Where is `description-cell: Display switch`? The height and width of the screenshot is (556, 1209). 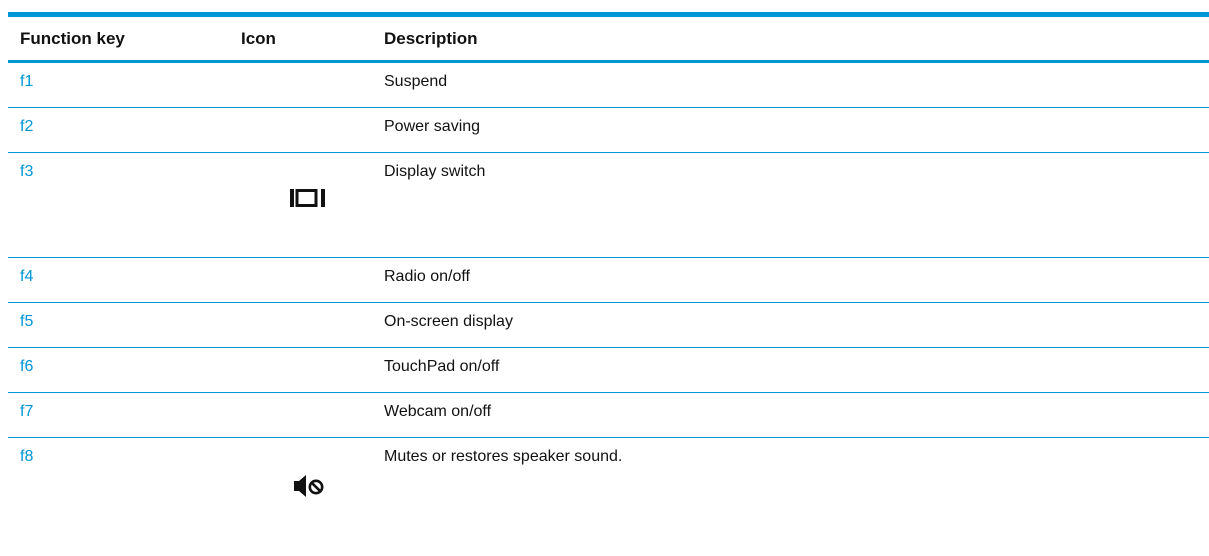 description-cell: Display switch is located at coordinates (788, 205).